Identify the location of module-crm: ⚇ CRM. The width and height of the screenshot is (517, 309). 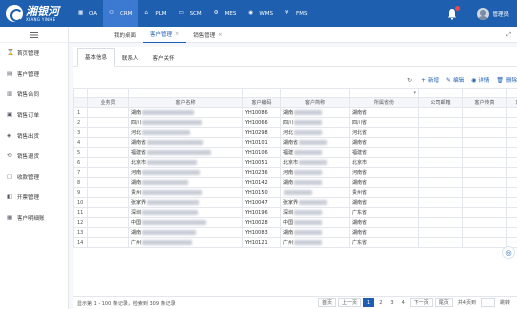
(121, 13).